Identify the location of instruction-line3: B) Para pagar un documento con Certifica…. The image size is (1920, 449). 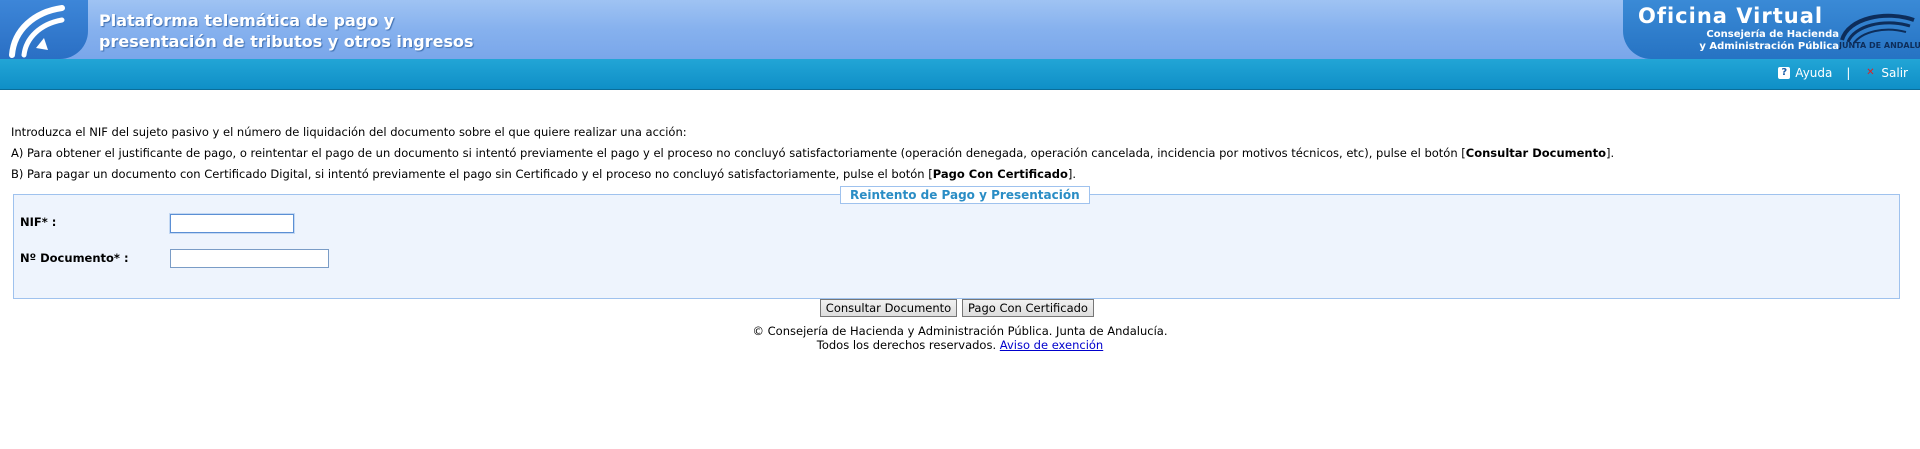
(812, 174).